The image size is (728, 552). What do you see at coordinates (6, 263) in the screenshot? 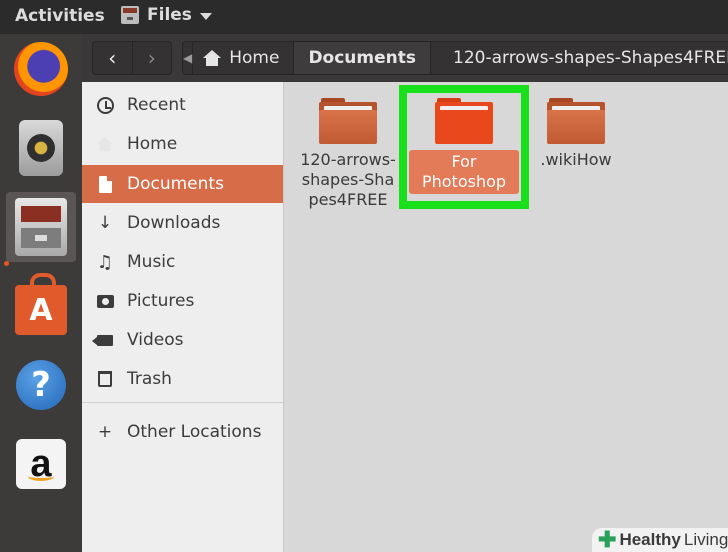
I see `running-indicator` at bounding box center [6, 263].